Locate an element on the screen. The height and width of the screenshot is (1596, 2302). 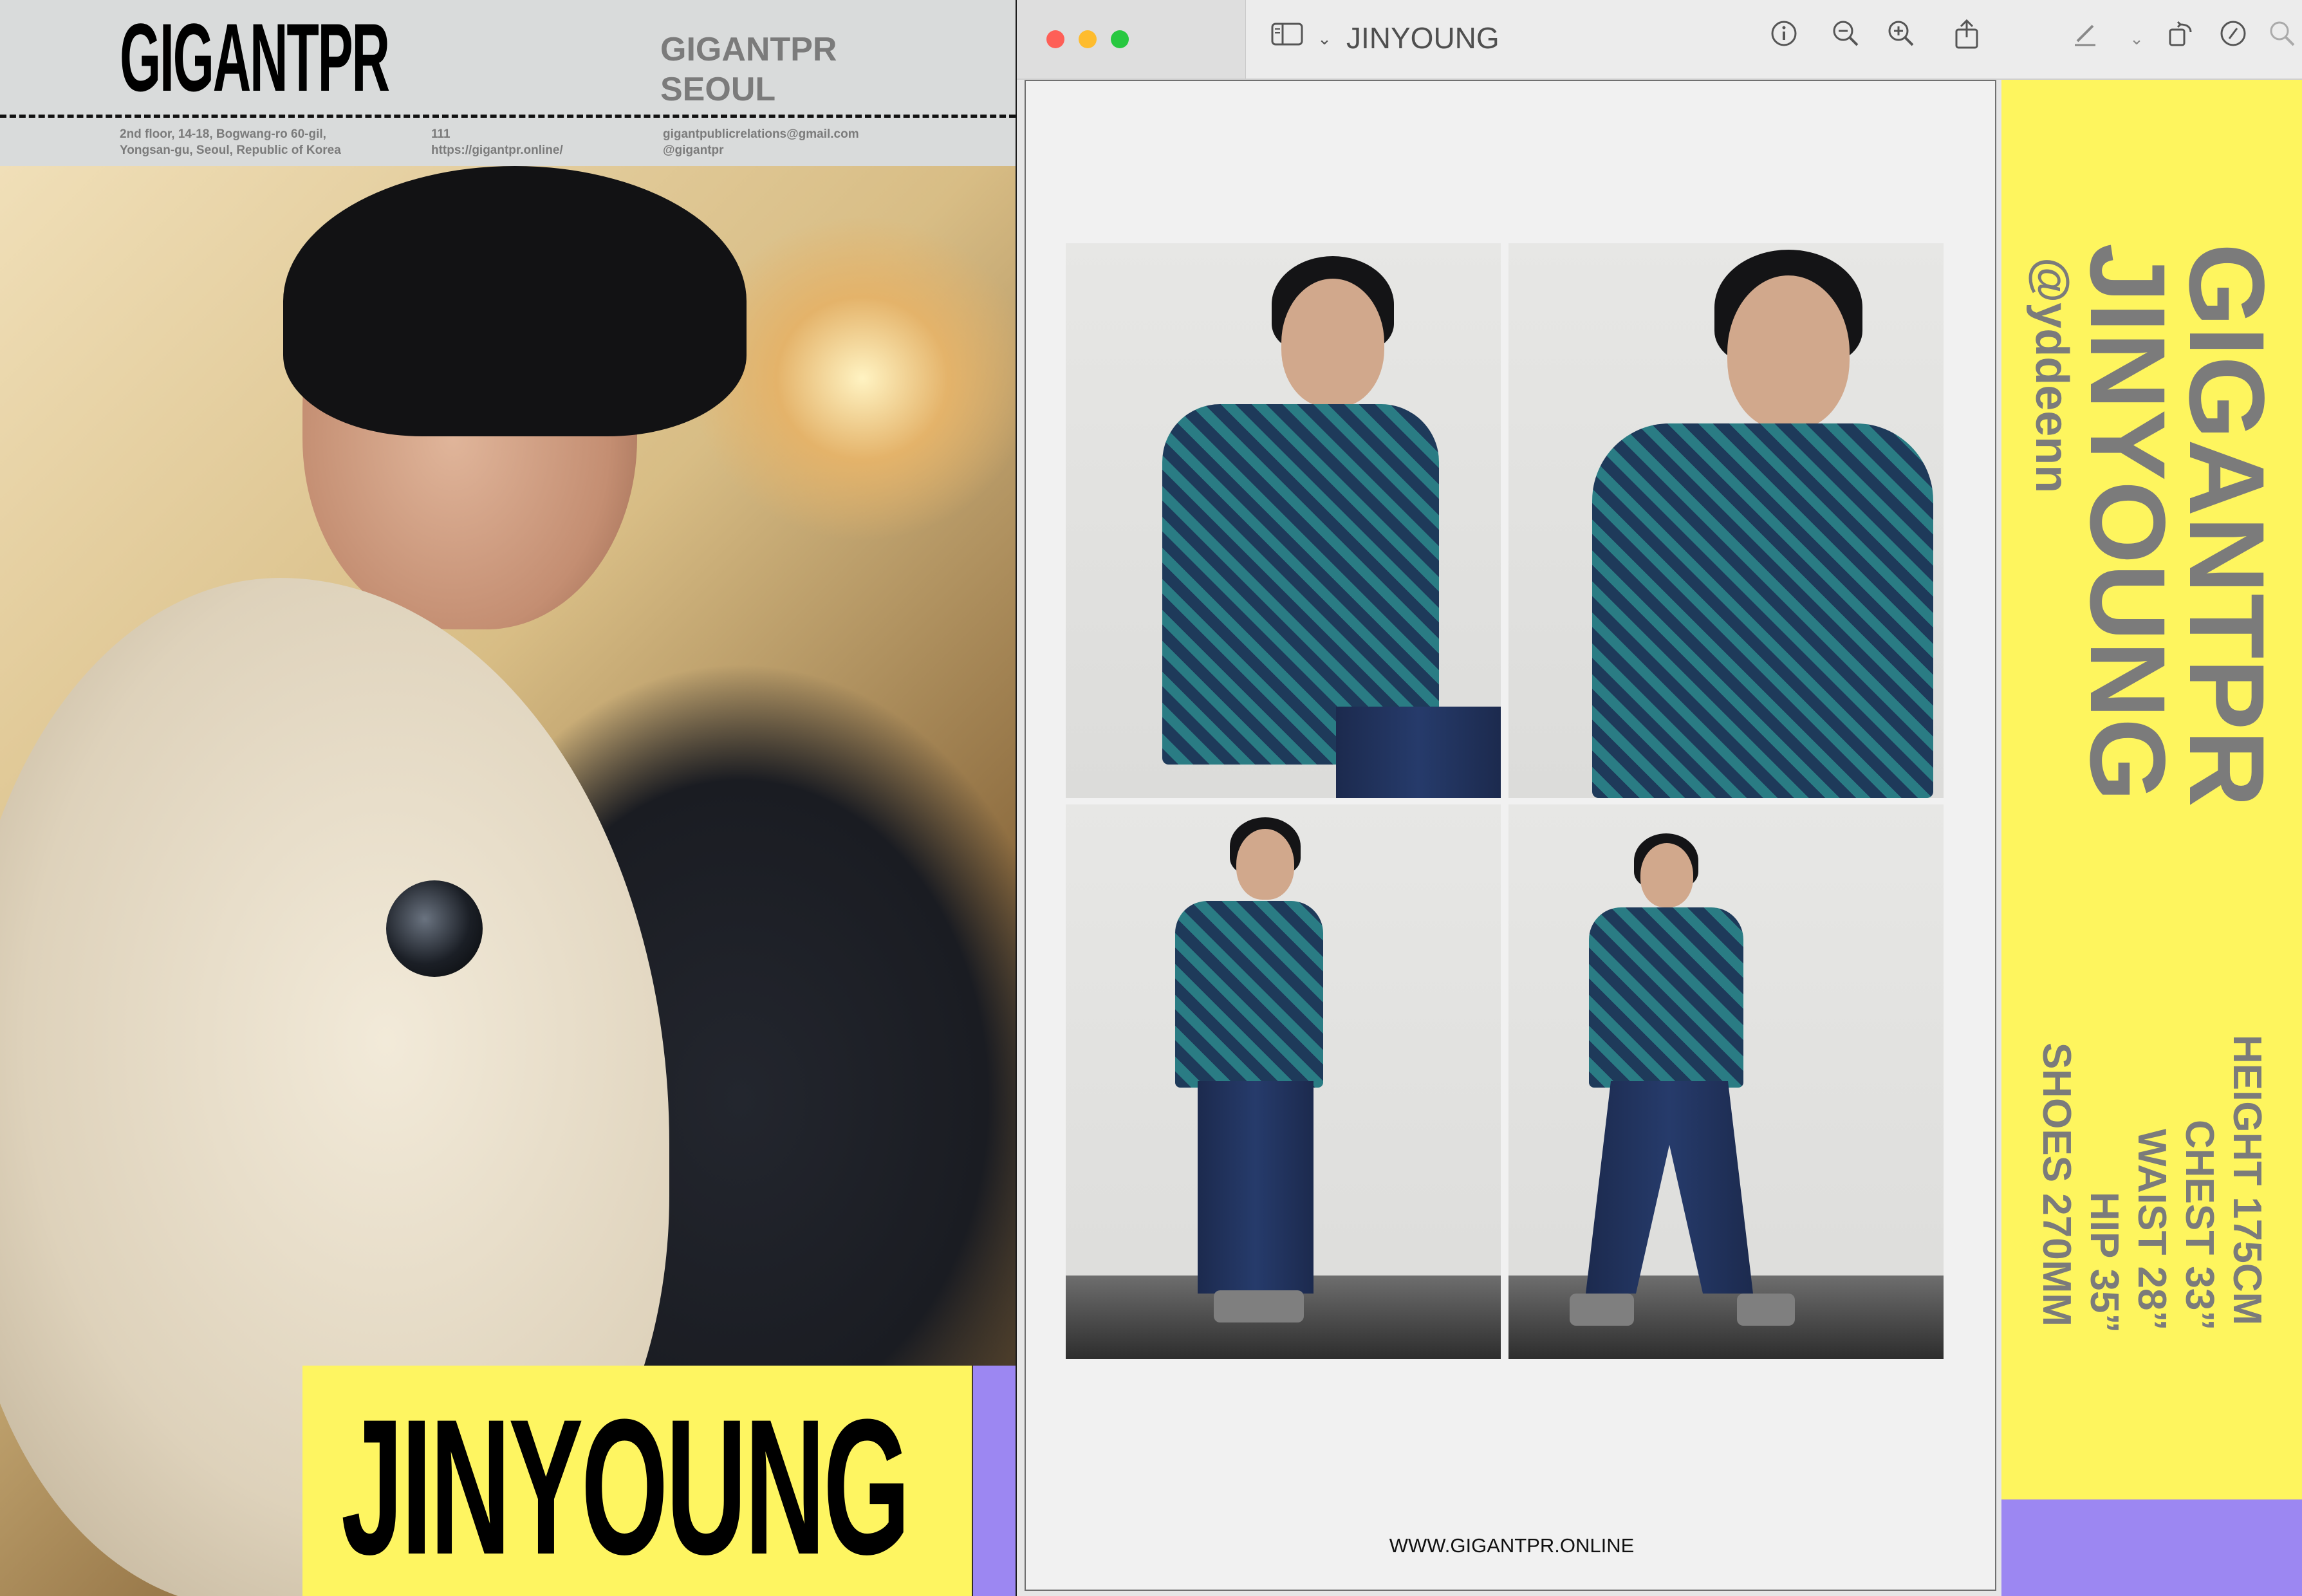
agency-instagram: @gigantpr is located at coordinates (694, 150).